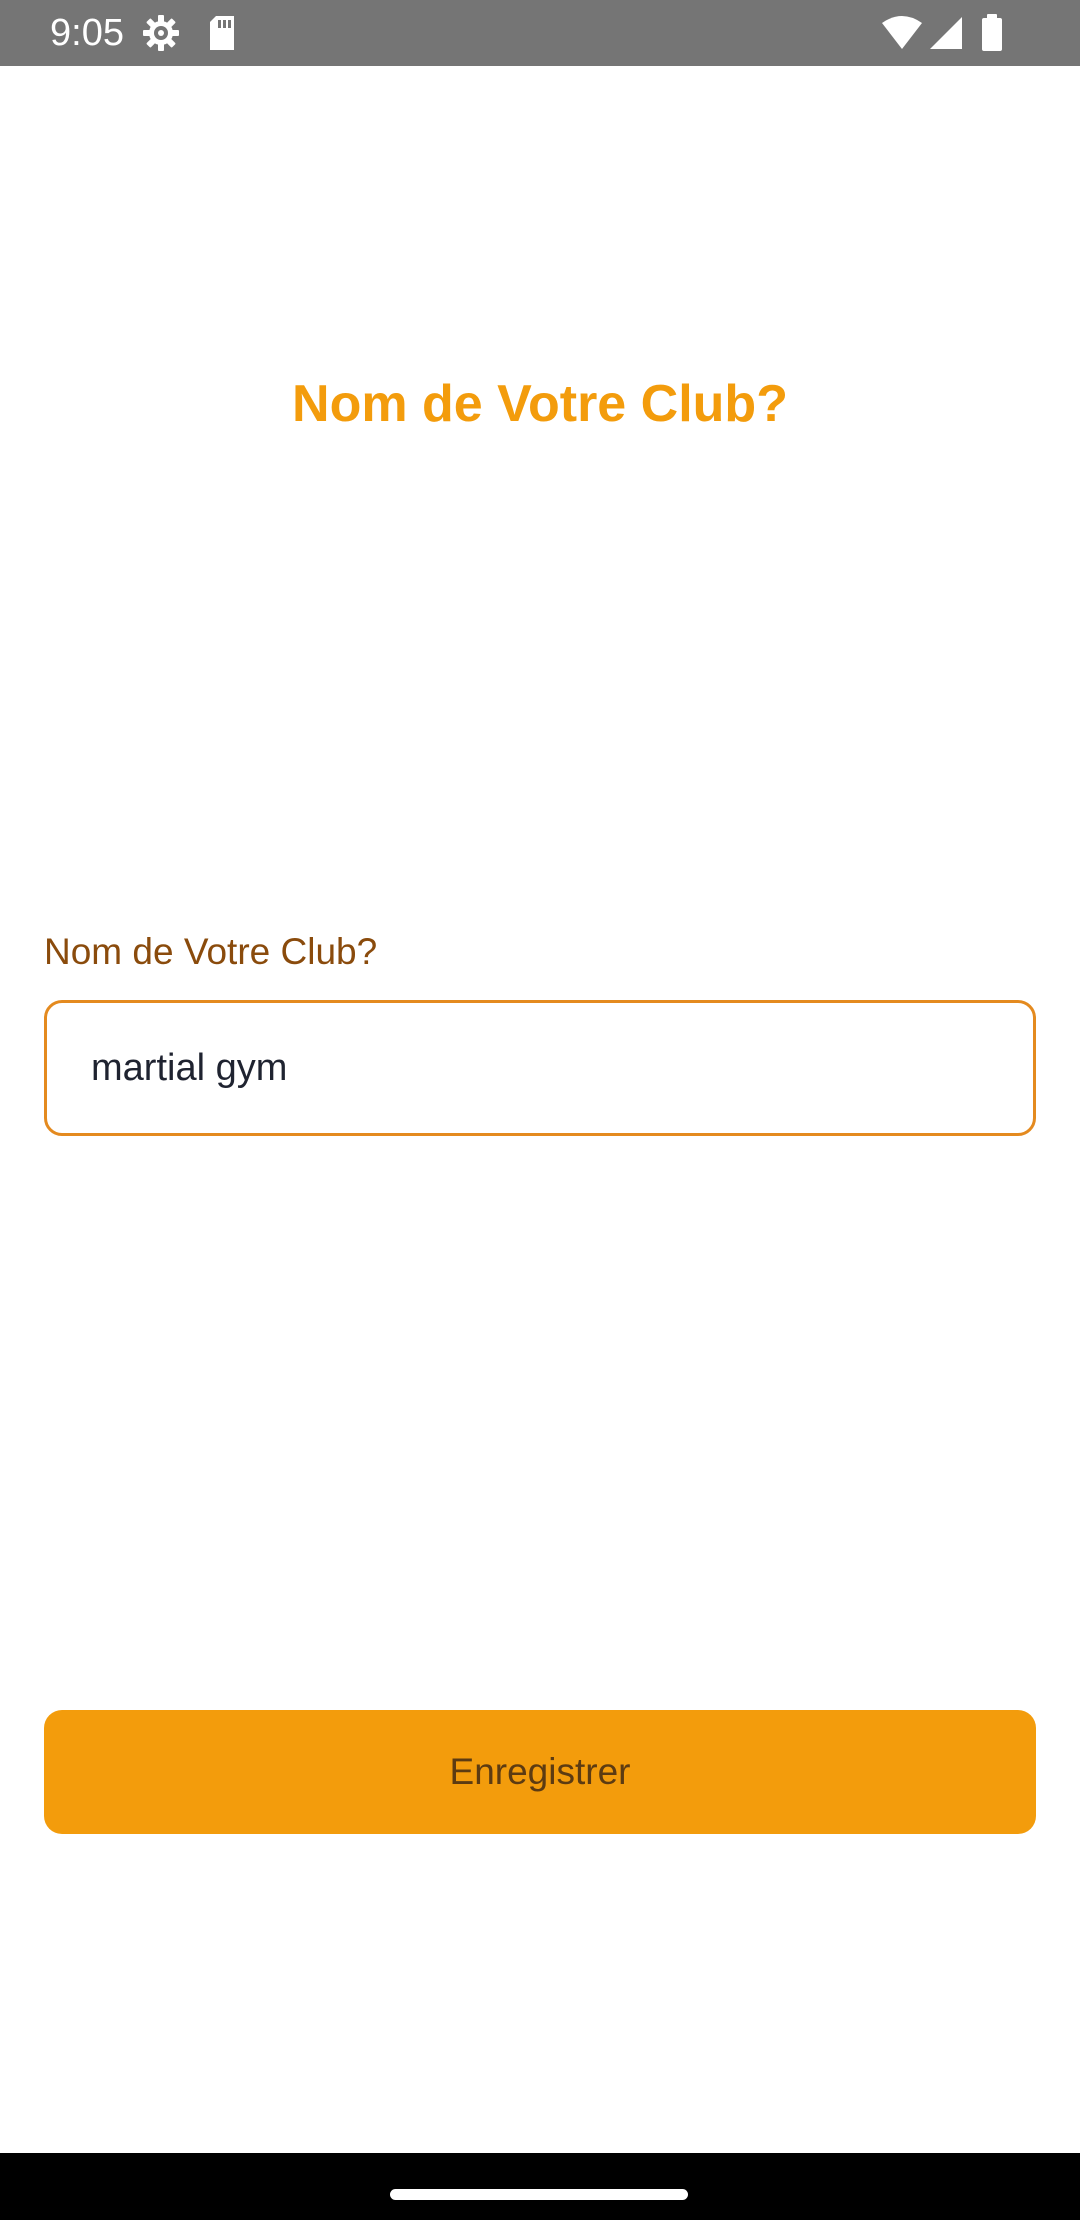 This screenshot has width=1080, height=2220. I want to click on navigation-bar, so click(540, 2186).